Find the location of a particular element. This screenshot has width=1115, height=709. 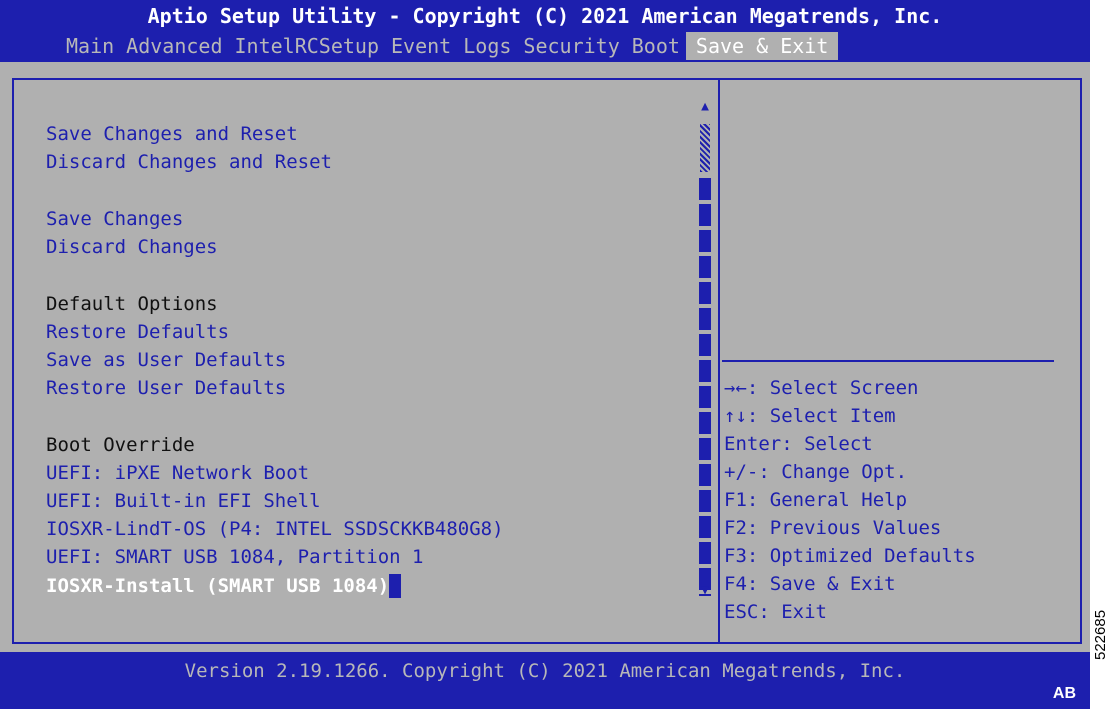

menu-boot-ipxe: UEFI: iPXE Network Boot is located at coordinates (177, 473).